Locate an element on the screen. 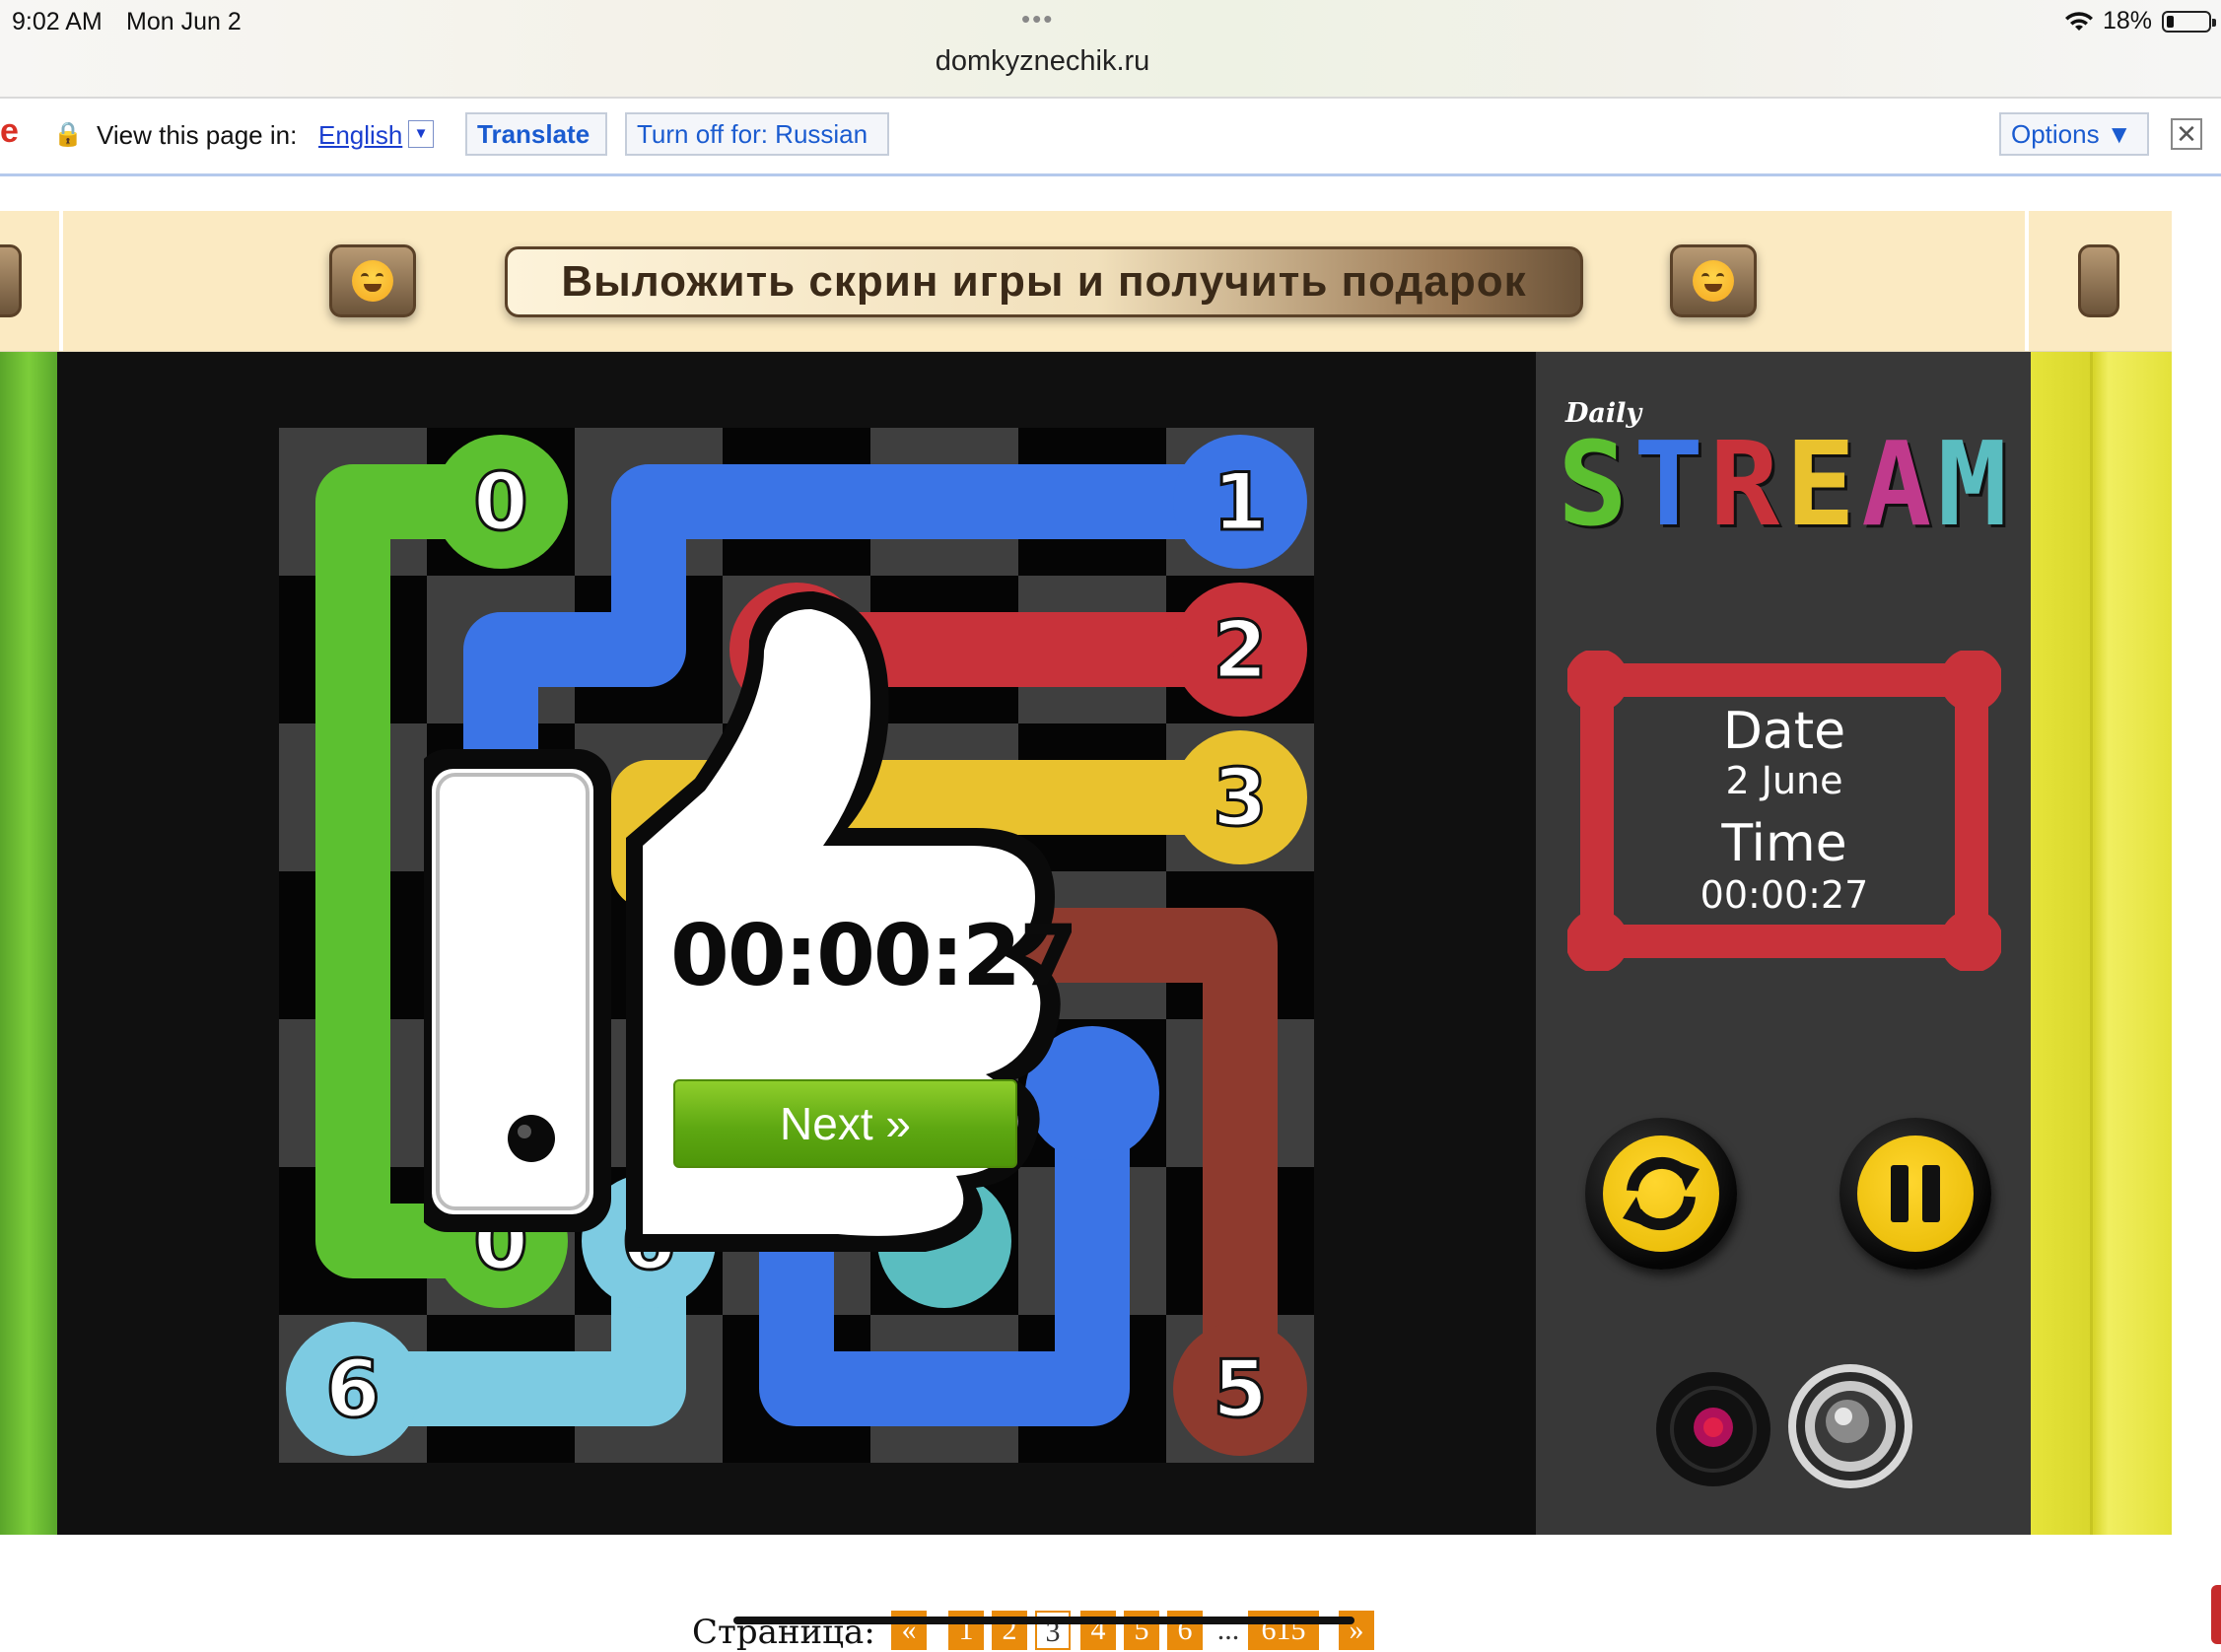 This screenshot has height=1652, width=2221. translate-button: Translate is located at coordinates (536, 134).